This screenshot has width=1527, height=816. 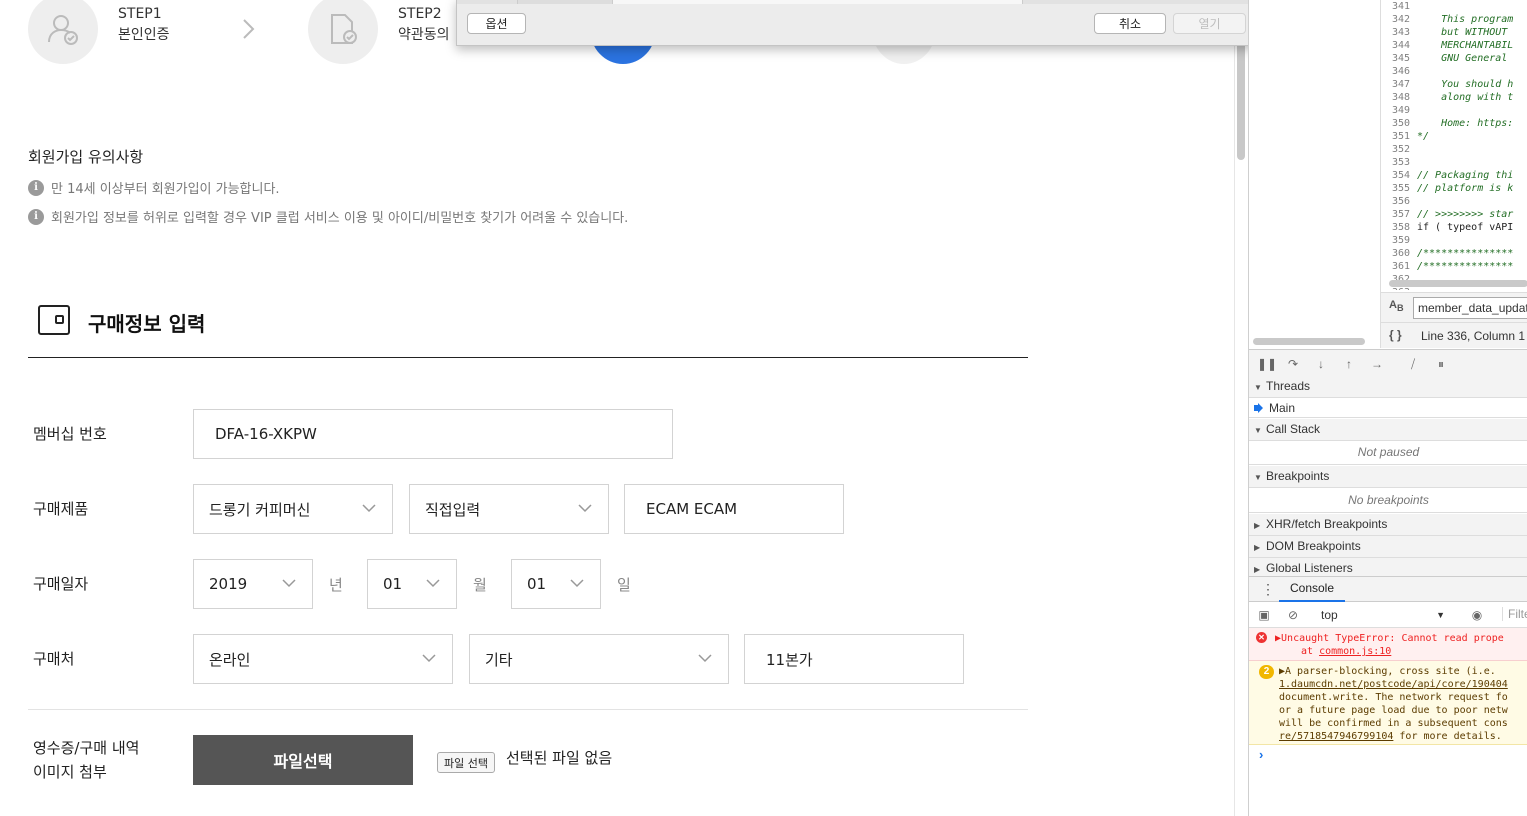 I want to click on step-icon: →, so click(x=1377, y=364).